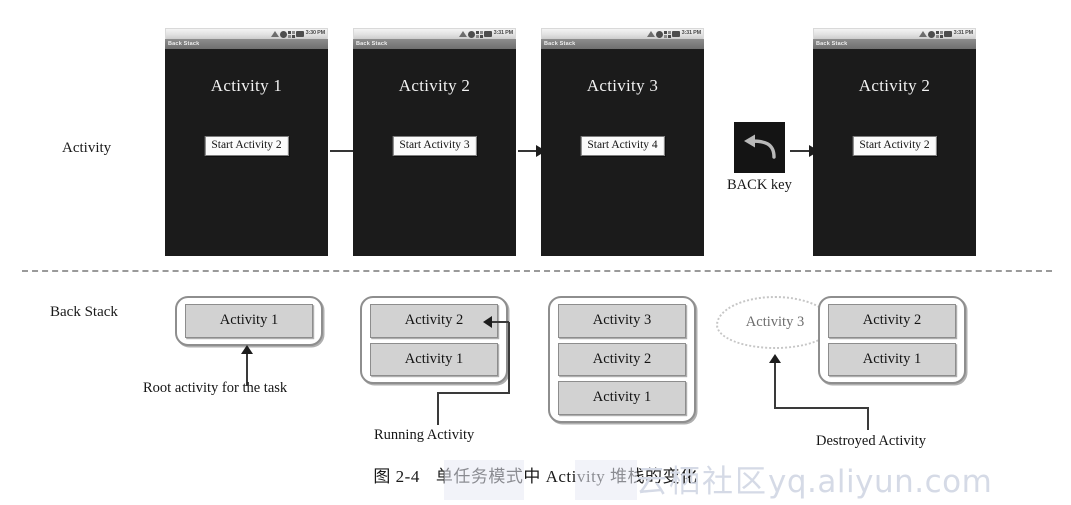 This screenshot has width=1071, height=505. Describe the element at coordinates (894, 44) in the screenshot. I see `title-bar-4: Back Stack` at that location.